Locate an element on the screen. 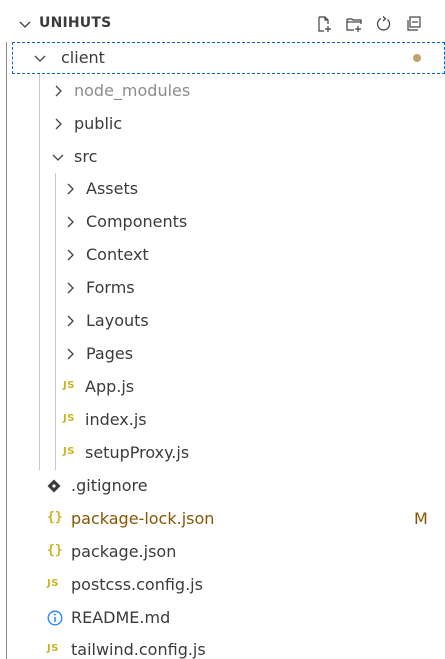  tree-item-label: package-lock.json is located at coordinates (143, 518).